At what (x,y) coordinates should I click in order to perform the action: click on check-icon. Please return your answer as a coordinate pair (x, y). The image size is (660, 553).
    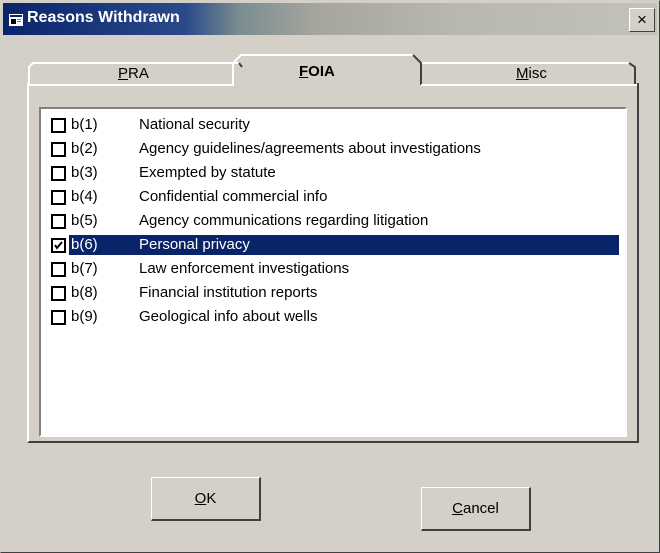
    Looking at the image, I should click on (58, 245).